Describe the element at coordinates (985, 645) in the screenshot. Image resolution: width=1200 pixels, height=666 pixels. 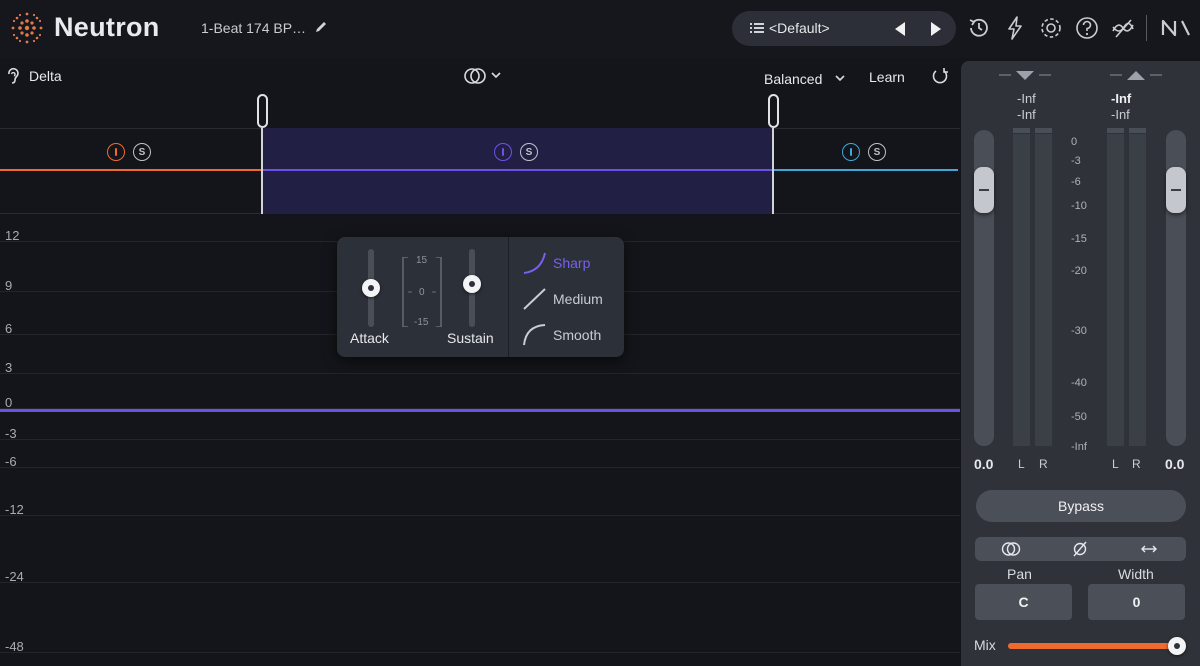
I see `mix-label: Mix` at that location.